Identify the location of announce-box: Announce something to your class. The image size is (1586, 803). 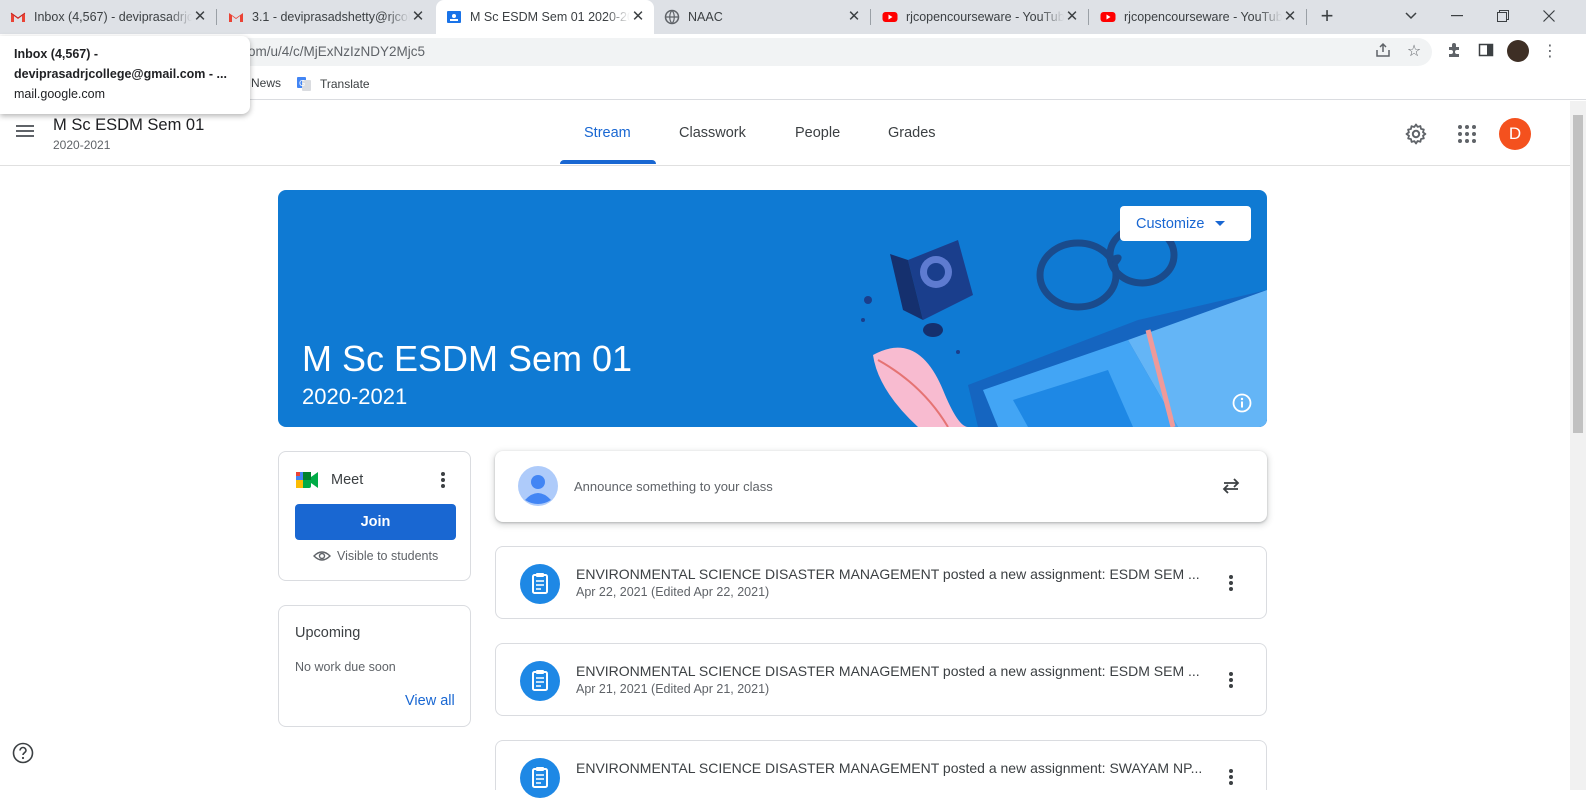
(881, 486).